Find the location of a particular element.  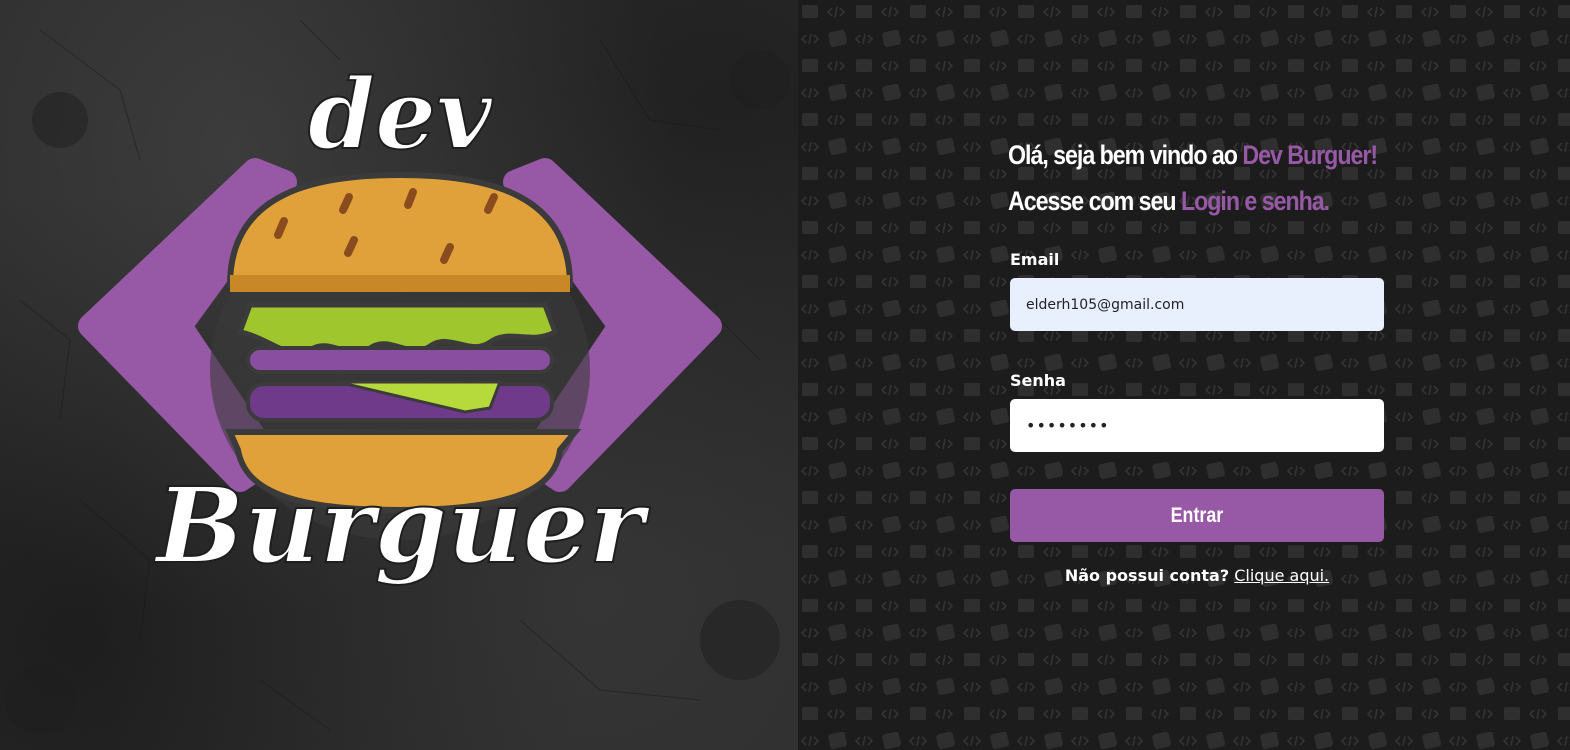

login-button-label: Entrar is located at coordinates (1197, 515).